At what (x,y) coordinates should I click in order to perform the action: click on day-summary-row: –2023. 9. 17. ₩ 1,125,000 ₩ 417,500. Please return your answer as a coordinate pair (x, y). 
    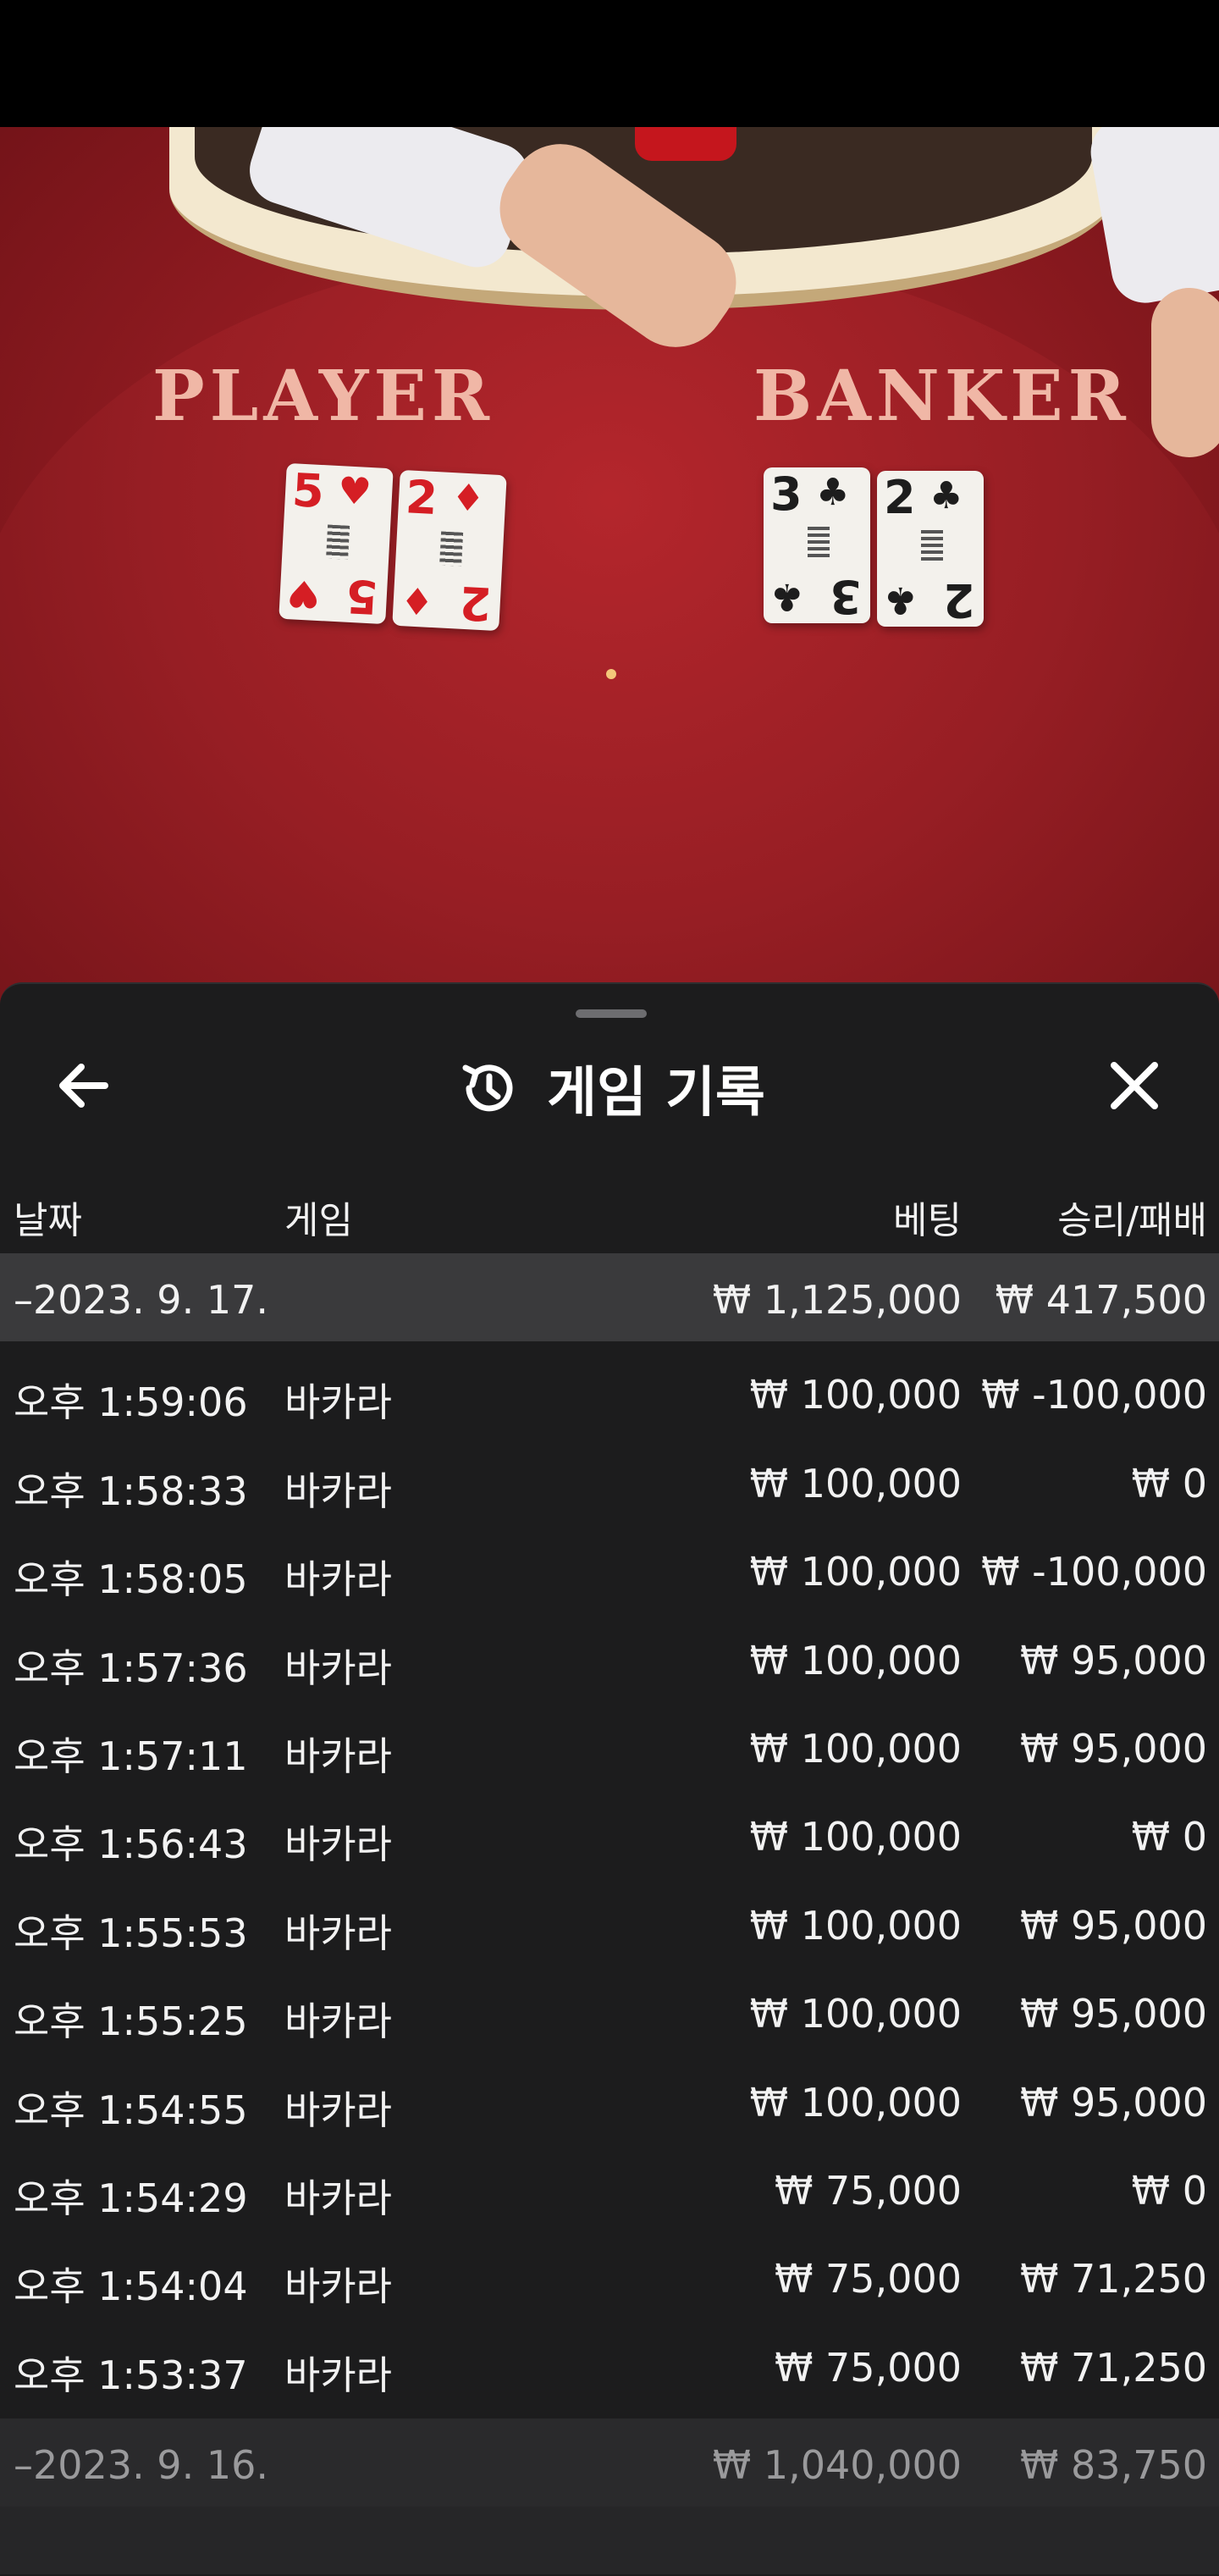
    Looking at the image, I should click on (609, 1297).